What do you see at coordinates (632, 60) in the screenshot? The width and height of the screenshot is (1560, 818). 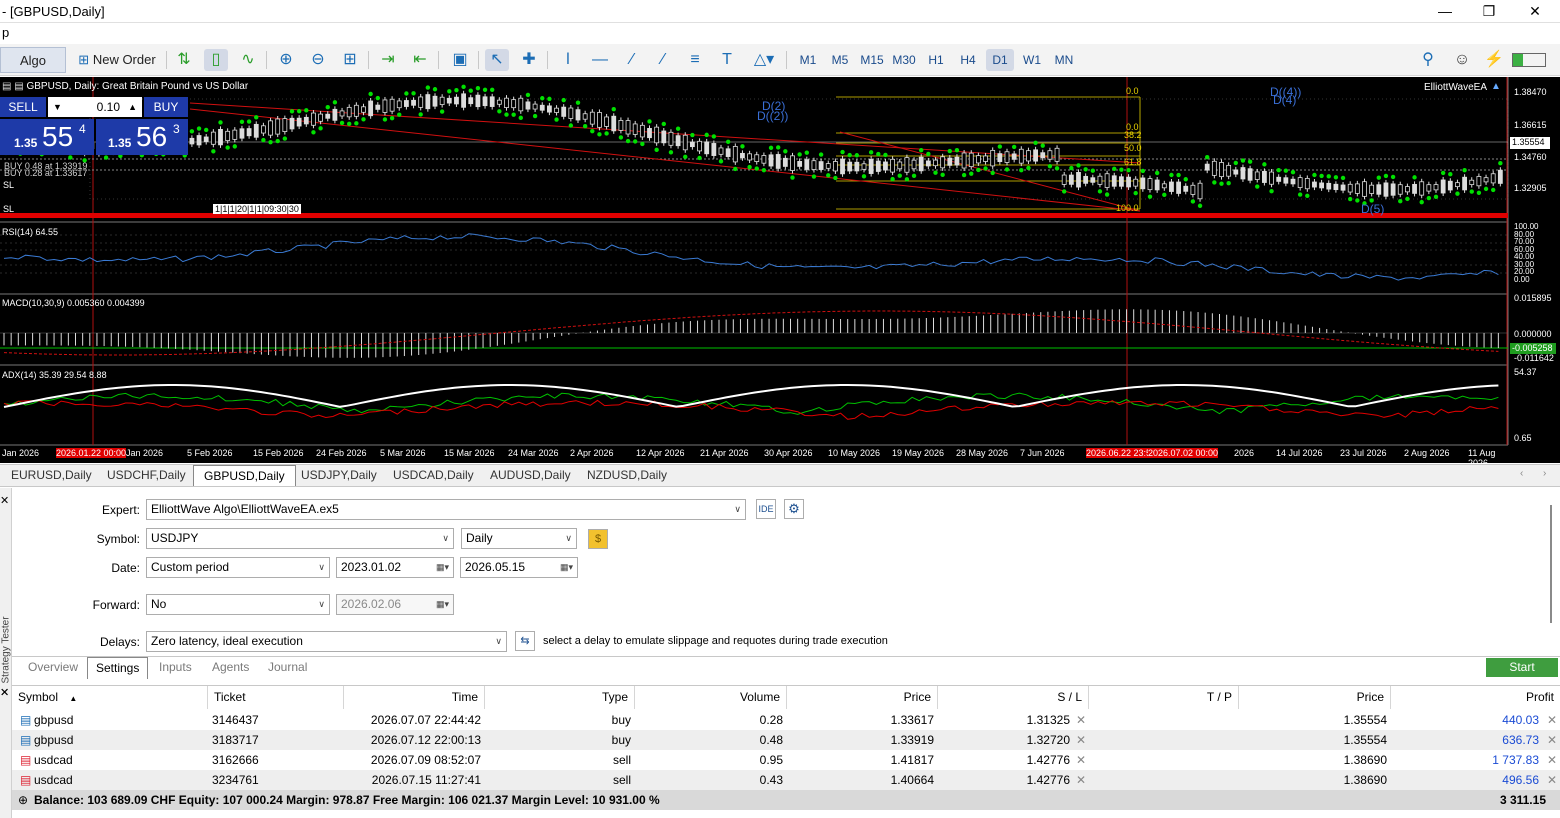 I see `trendline-icon: ∕` at bounding box center [632, 60].